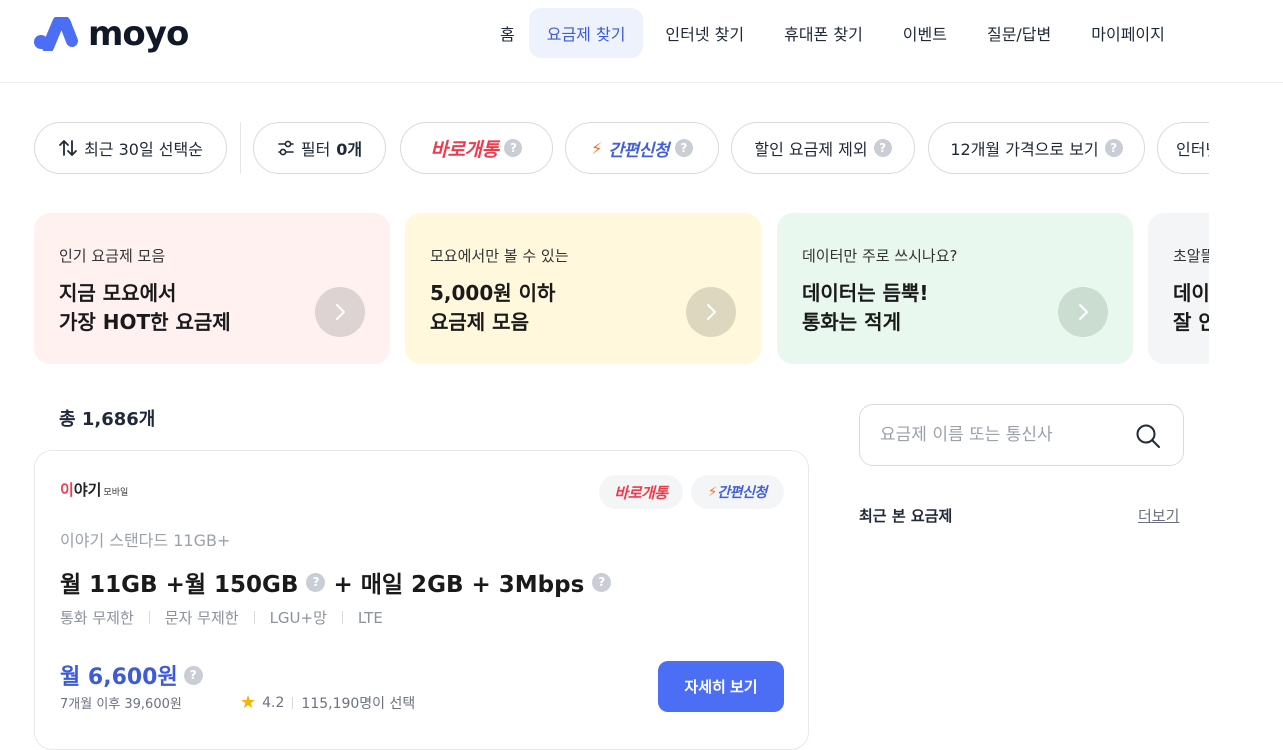 The width and height of the screenshot is (1283, 750). I want to click on carrier-logo: 이야기 모바일, so click(94, 489).